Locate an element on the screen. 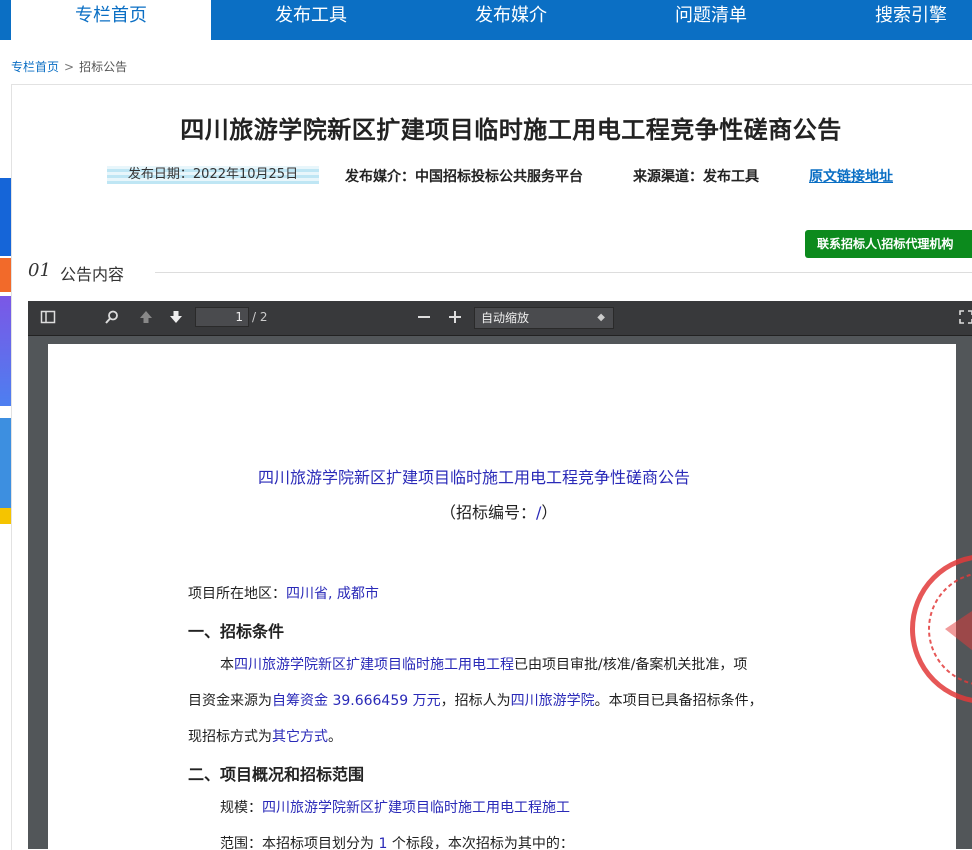 The width and height of the screenshot is (972, 850). doc-text: 范围：本招标项目划分为 is located at coordinates (299, 842).